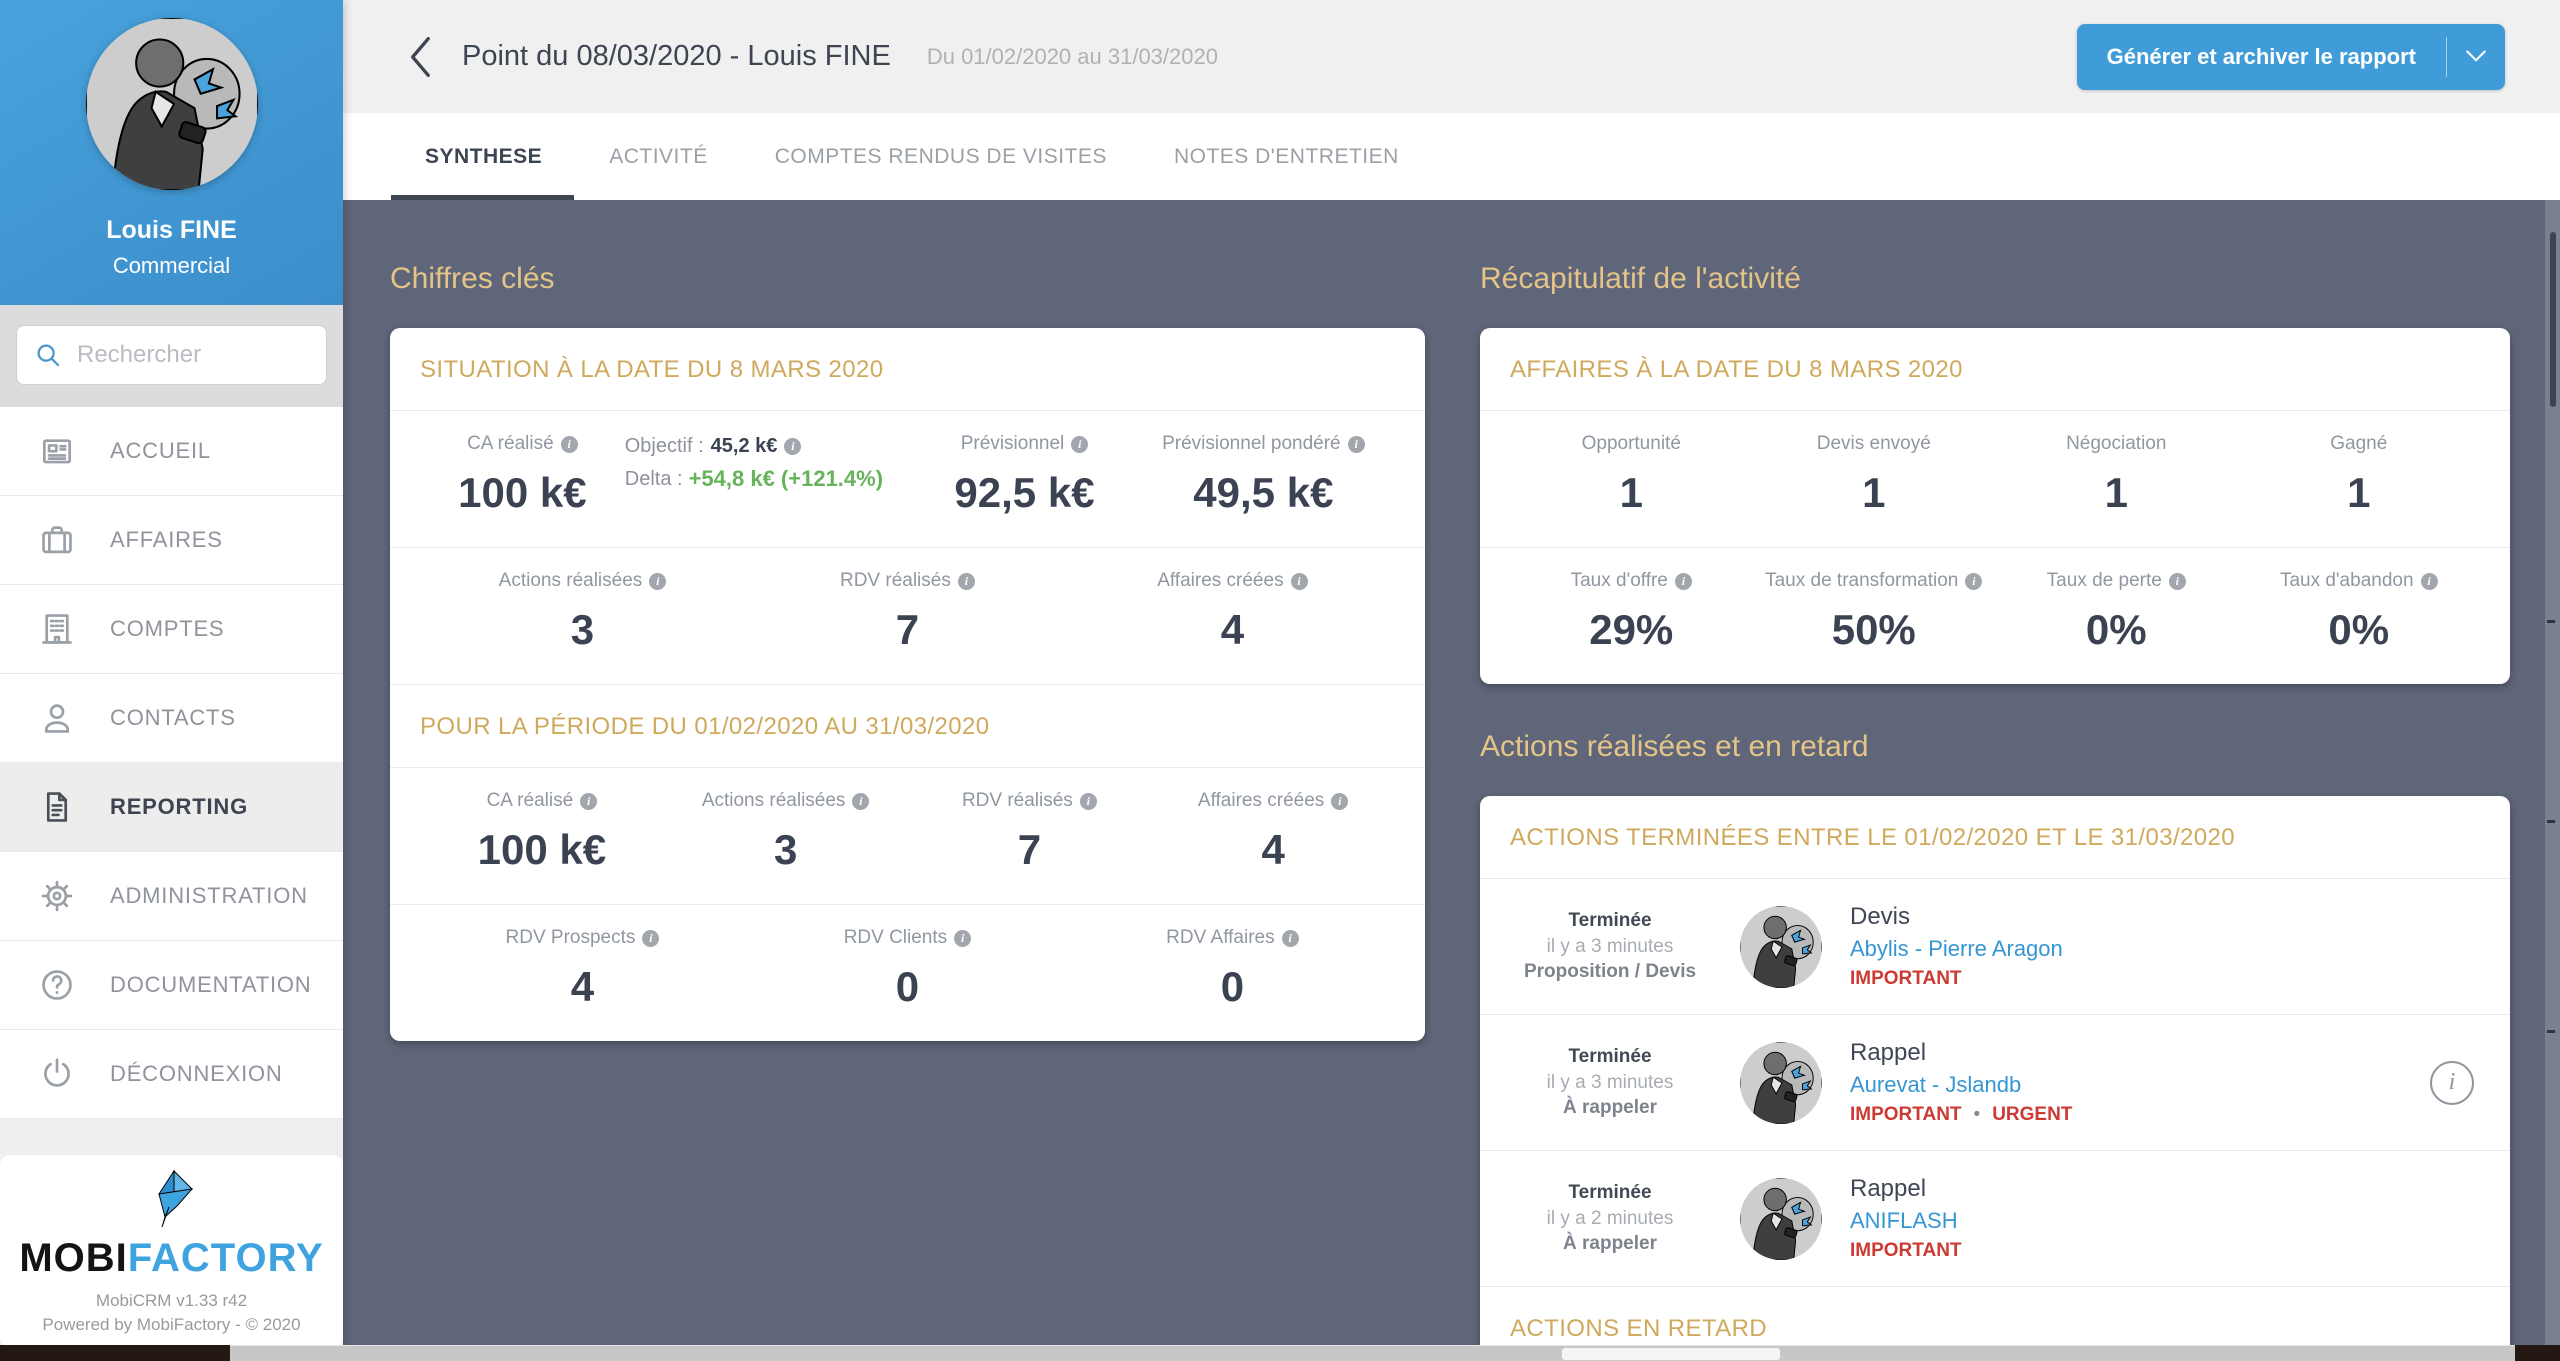  I want to click on search-input, so click(232, 355).